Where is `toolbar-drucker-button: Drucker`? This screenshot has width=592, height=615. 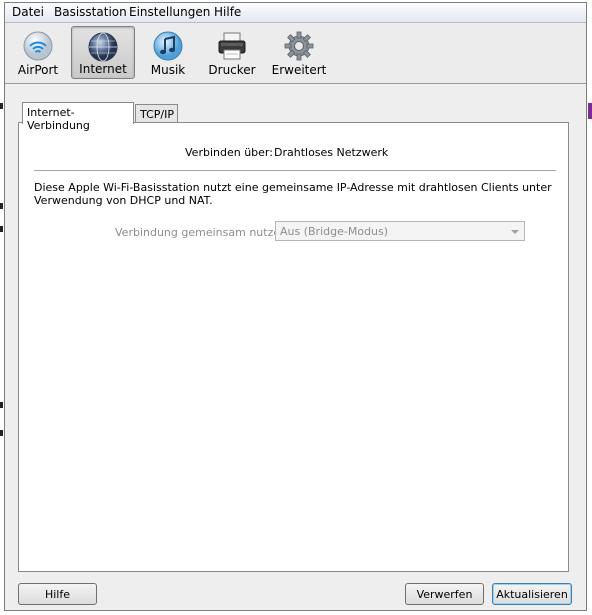 toolbar-drucker-button: Drucker is located at coordinates (232, 52).